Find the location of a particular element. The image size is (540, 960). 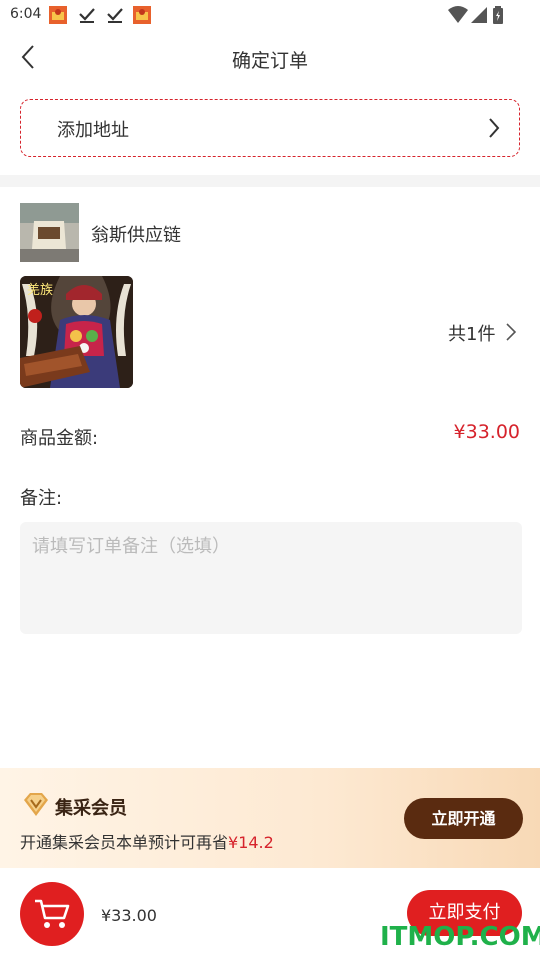

page-title: 确定订单 is located at coordinates (269, 61).